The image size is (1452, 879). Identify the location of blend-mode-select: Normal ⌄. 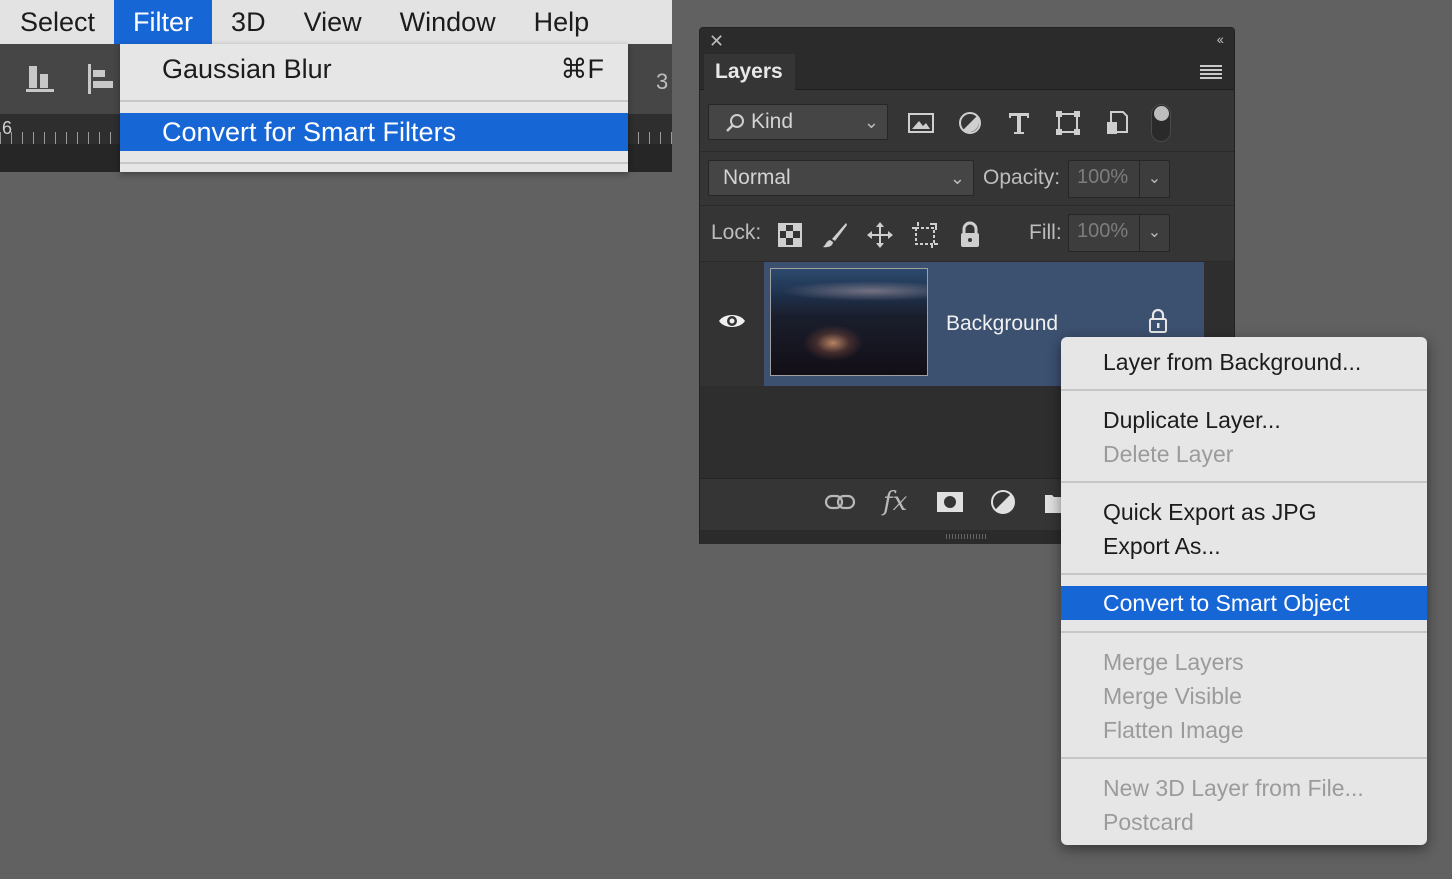
(841, 178).